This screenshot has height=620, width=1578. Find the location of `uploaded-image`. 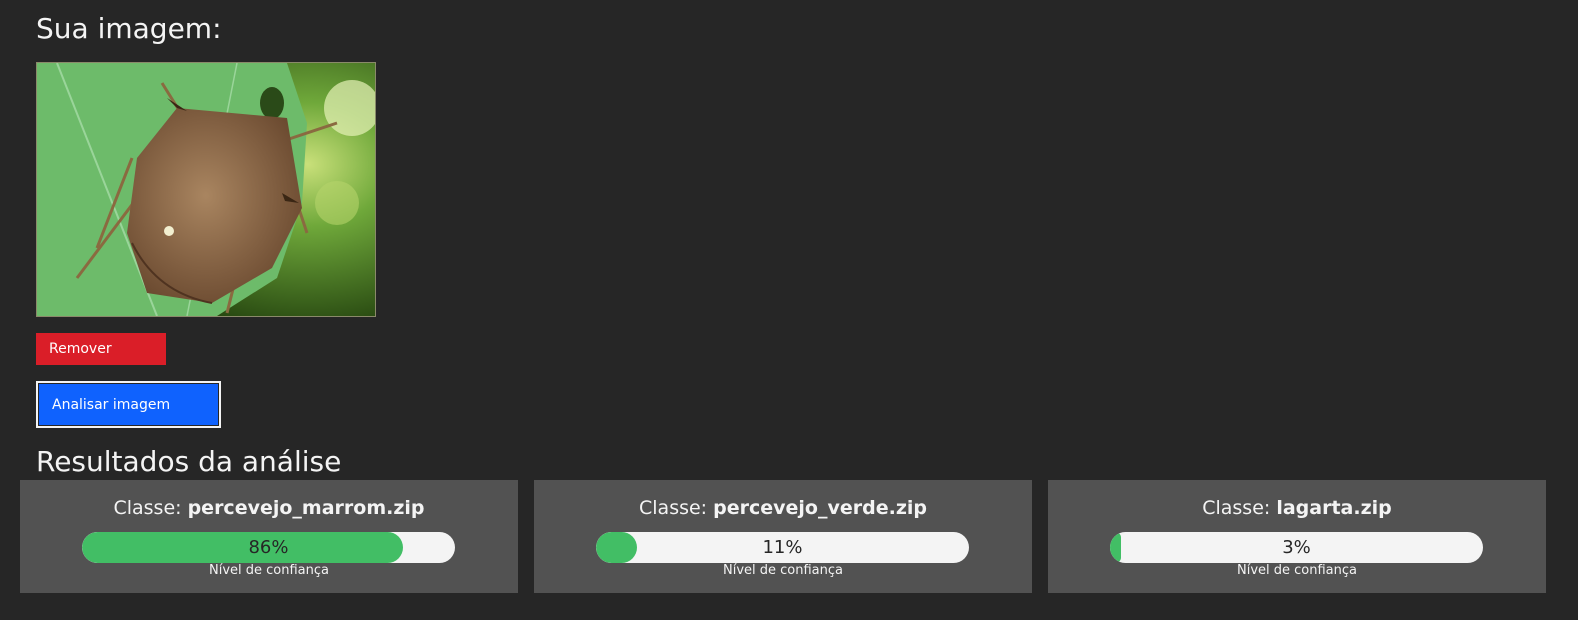

uploaded-image is located at coordinates (206, 189).